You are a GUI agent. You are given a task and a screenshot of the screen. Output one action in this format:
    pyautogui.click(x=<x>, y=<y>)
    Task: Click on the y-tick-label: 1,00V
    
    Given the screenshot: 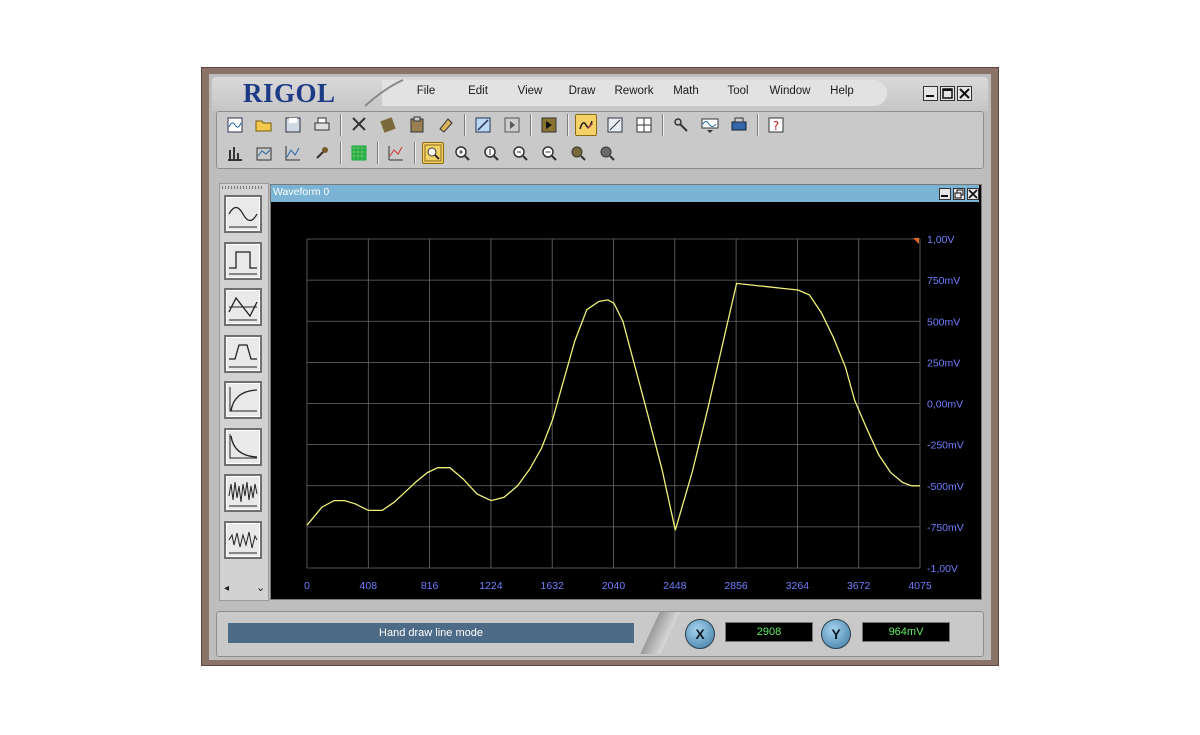 What is the action you would take?
    pyautogui.click(x=940, y=240)
    